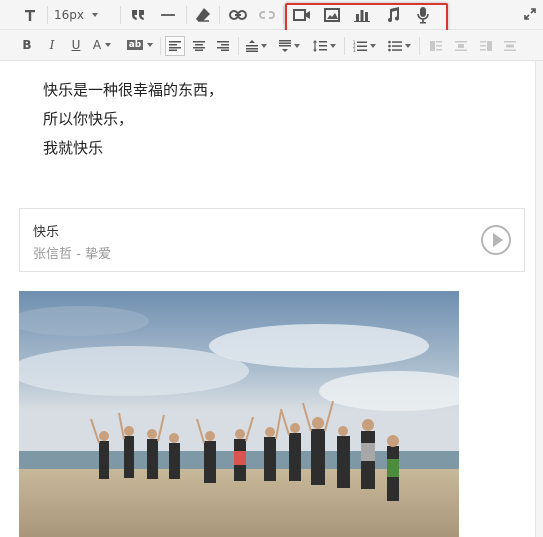 This screenshot has height=537, width=543. Describe the element at coordinates (72, 254) in the screenshot. I see `music-artist-album: 张信哲 - 挚爱` at that location.